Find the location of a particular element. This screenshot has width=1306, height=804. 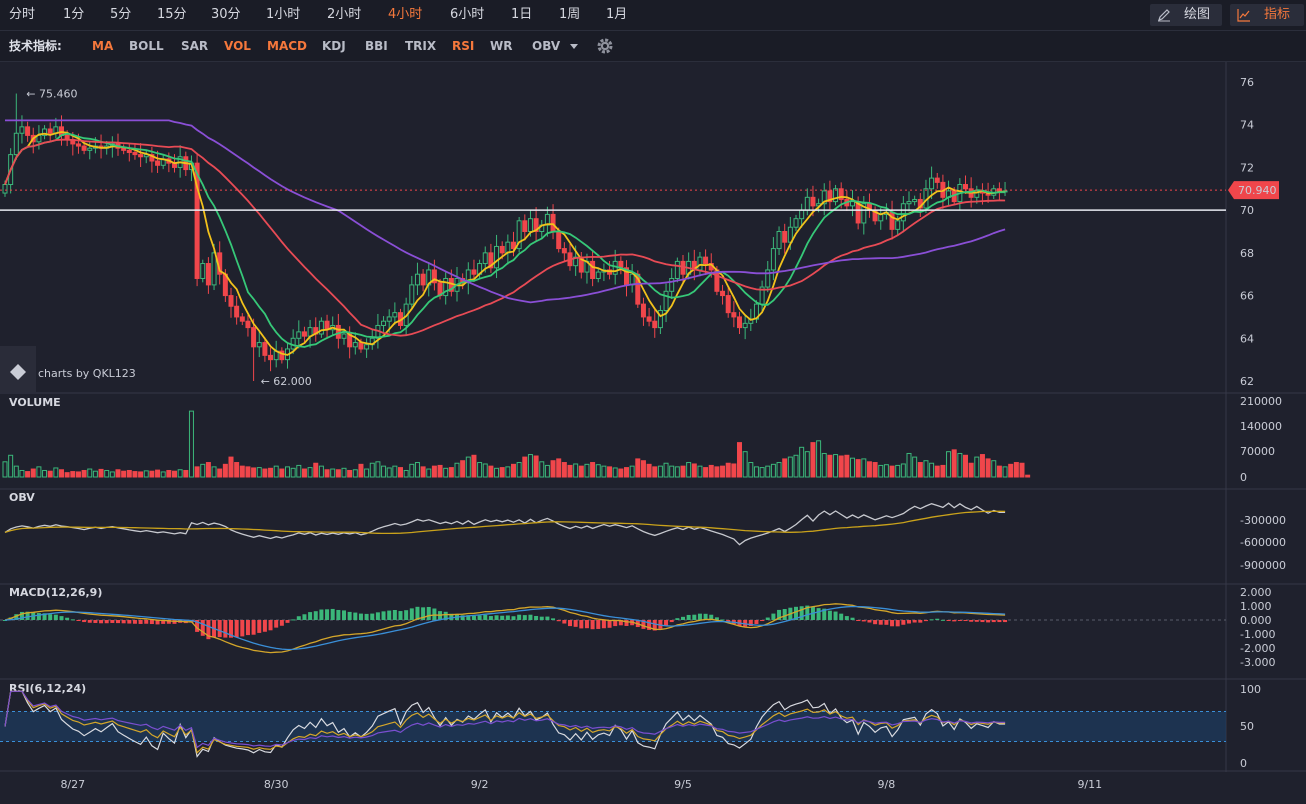

gear-icon is located at coordinates (605, 46).